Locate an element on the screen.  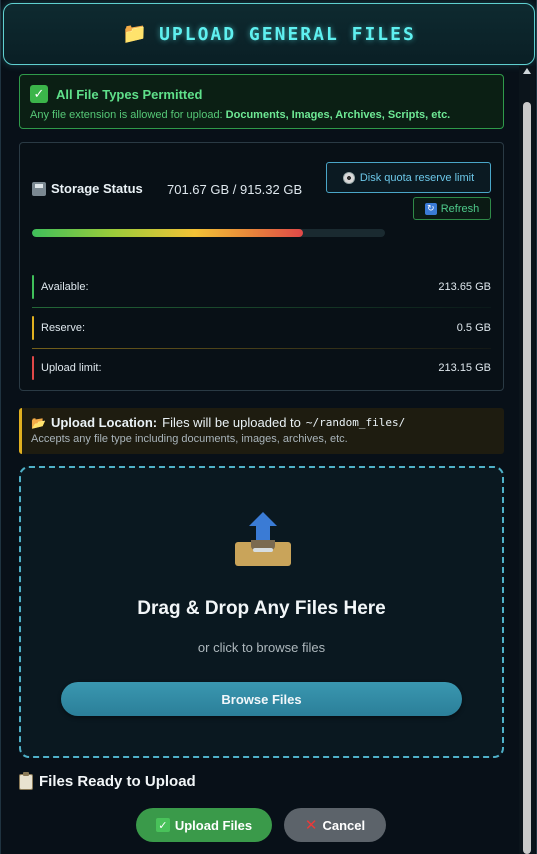
stat-row-available: Available: 213.65 GB is located at coordinates (261, 287).